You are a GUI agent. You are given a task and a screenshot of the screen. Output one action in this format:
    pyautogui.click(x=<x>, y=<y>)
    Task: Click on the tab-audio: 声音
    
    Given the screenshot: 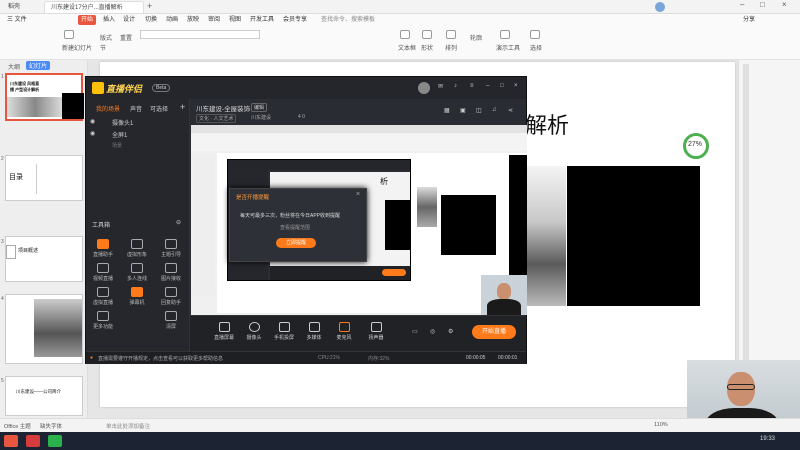 What is the action you would take?
    pyautogui.click(x=136, y=108)
    